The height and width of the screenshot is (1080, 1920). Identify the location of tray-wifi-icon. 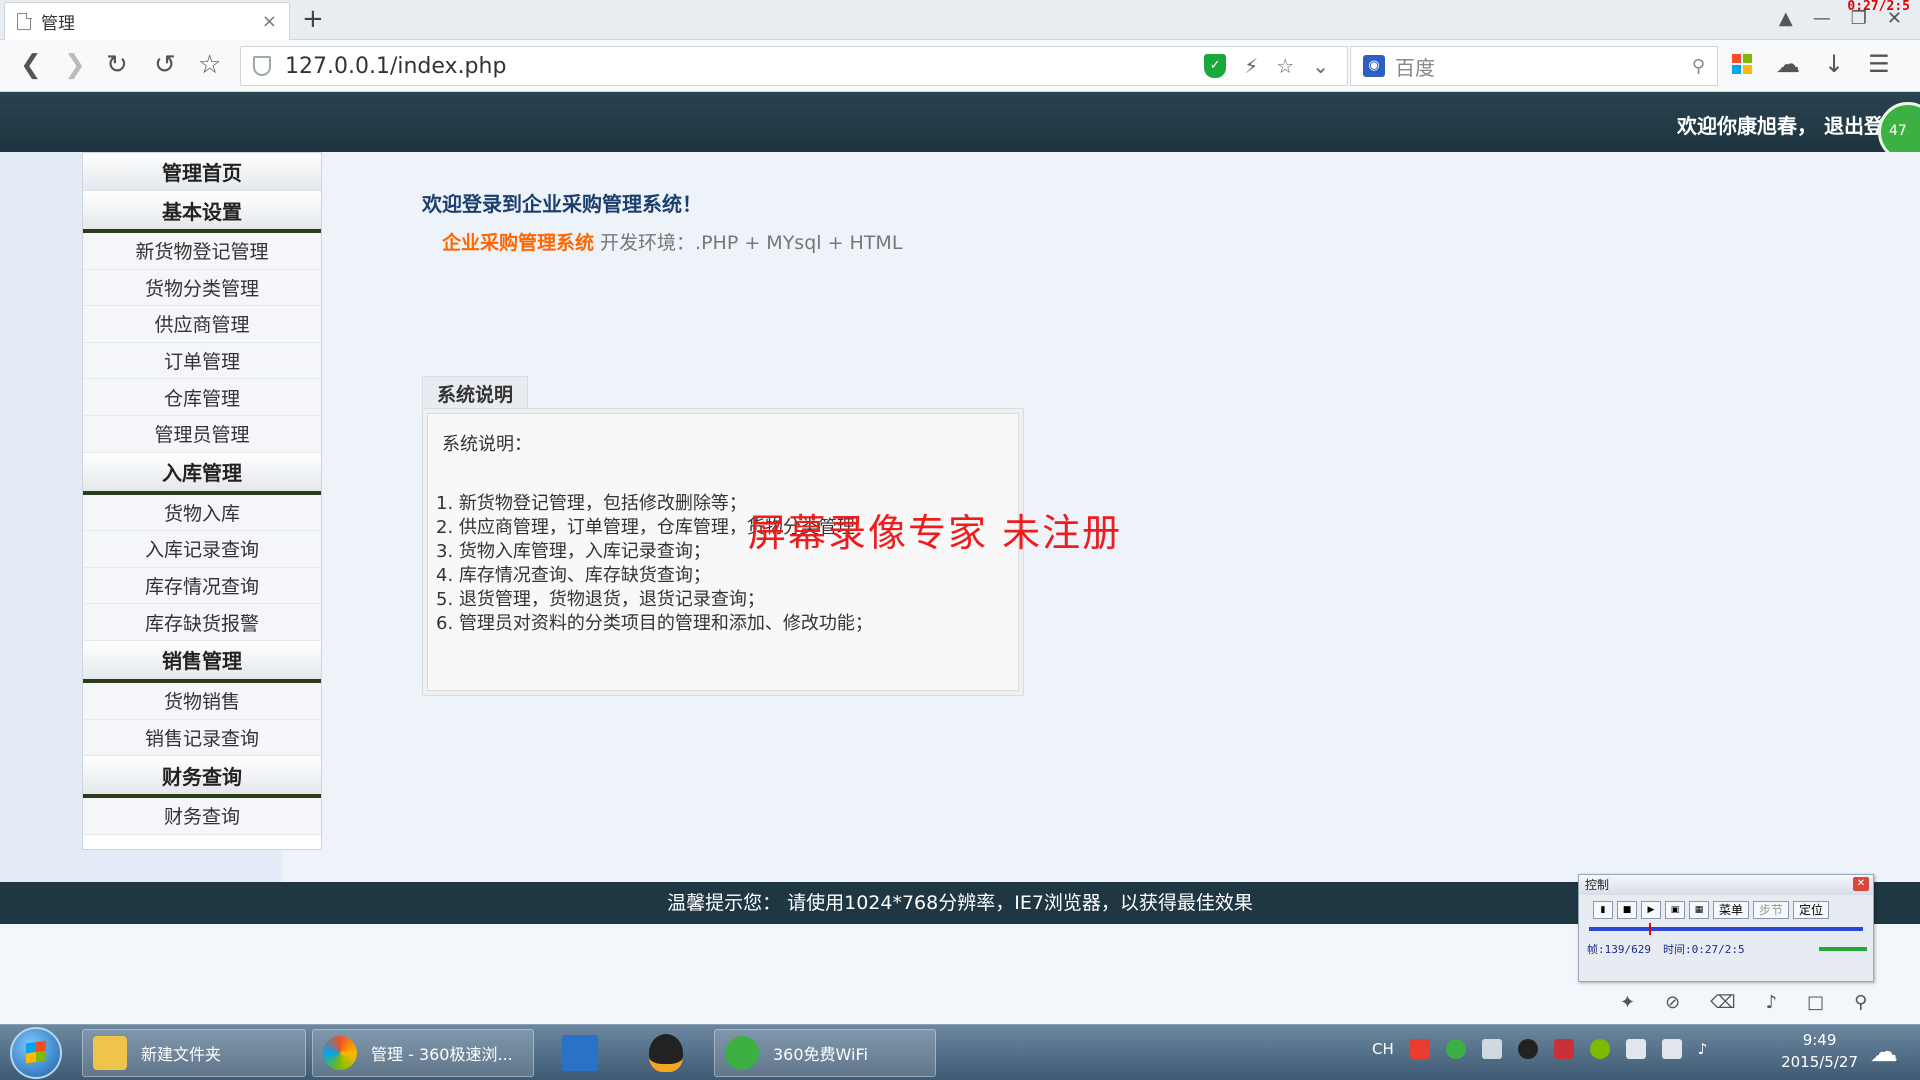
(1455, 1049).